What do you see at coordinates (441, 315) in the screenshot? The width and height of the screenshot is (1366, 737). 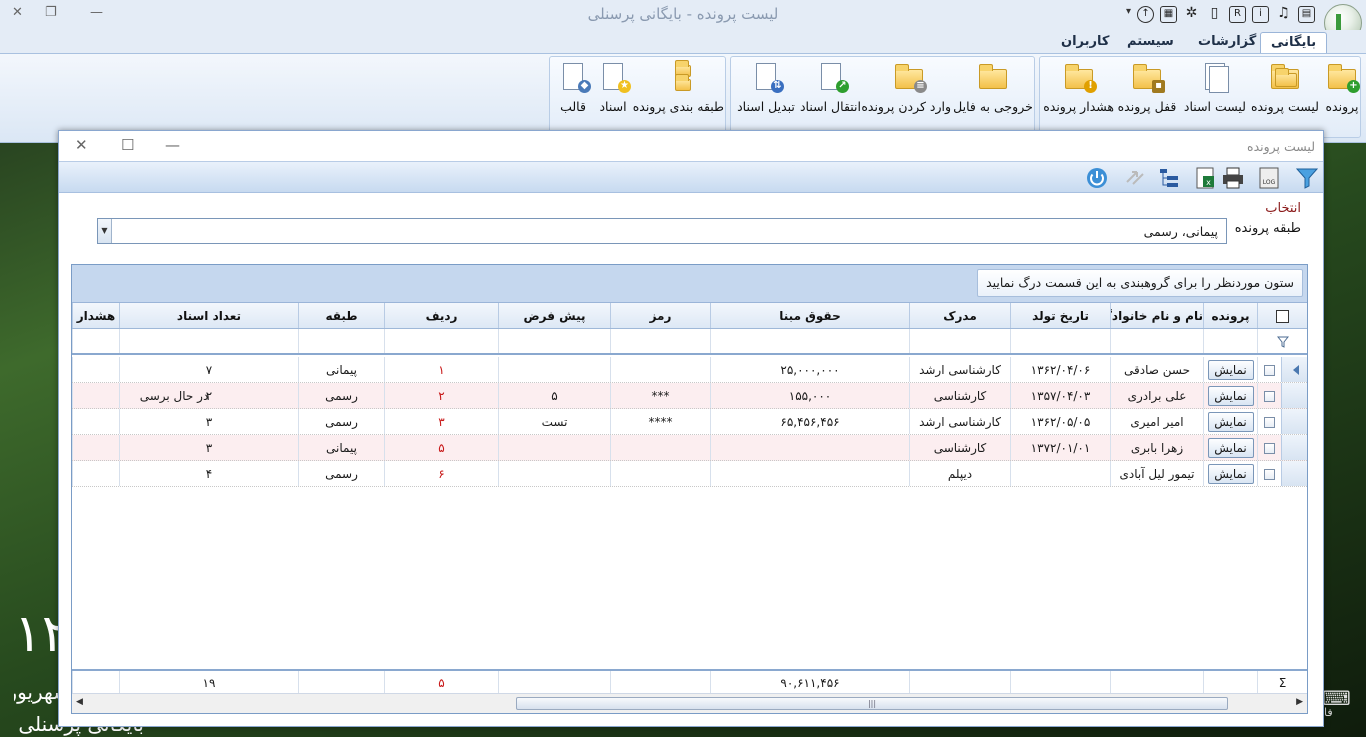 I see `col-row: ردیف` at bounding box center [441, 315].